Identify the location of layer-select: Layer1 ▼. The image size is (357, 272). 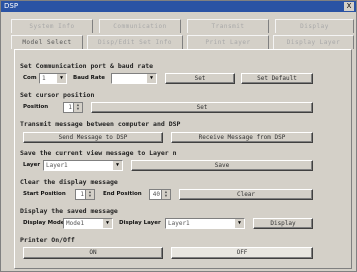
(83, 165).